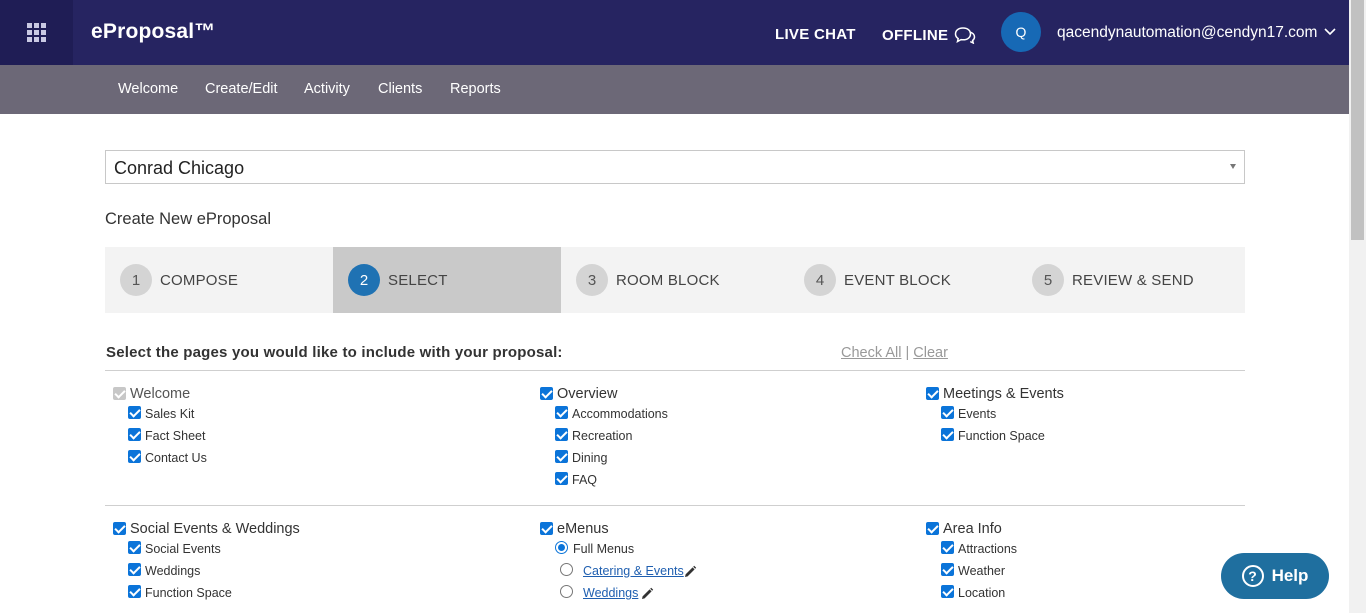 The width and height of the screenshot is (1366, 613). Describe the element at coordinates (982, 571) in the screenshot. I see `weather-label: Weather` at that location.